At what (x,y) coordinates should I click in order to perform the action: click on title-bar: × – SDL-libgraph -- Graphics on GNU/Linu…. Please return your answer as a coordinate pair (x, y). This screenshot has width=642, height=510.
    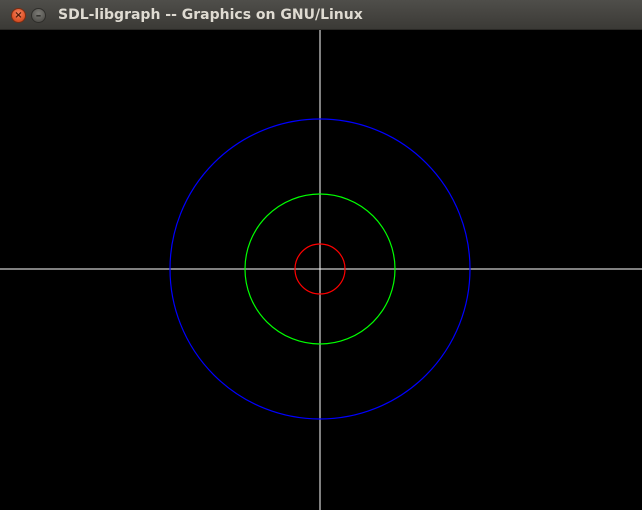
    Looking at the image, I should click on (321, 15).